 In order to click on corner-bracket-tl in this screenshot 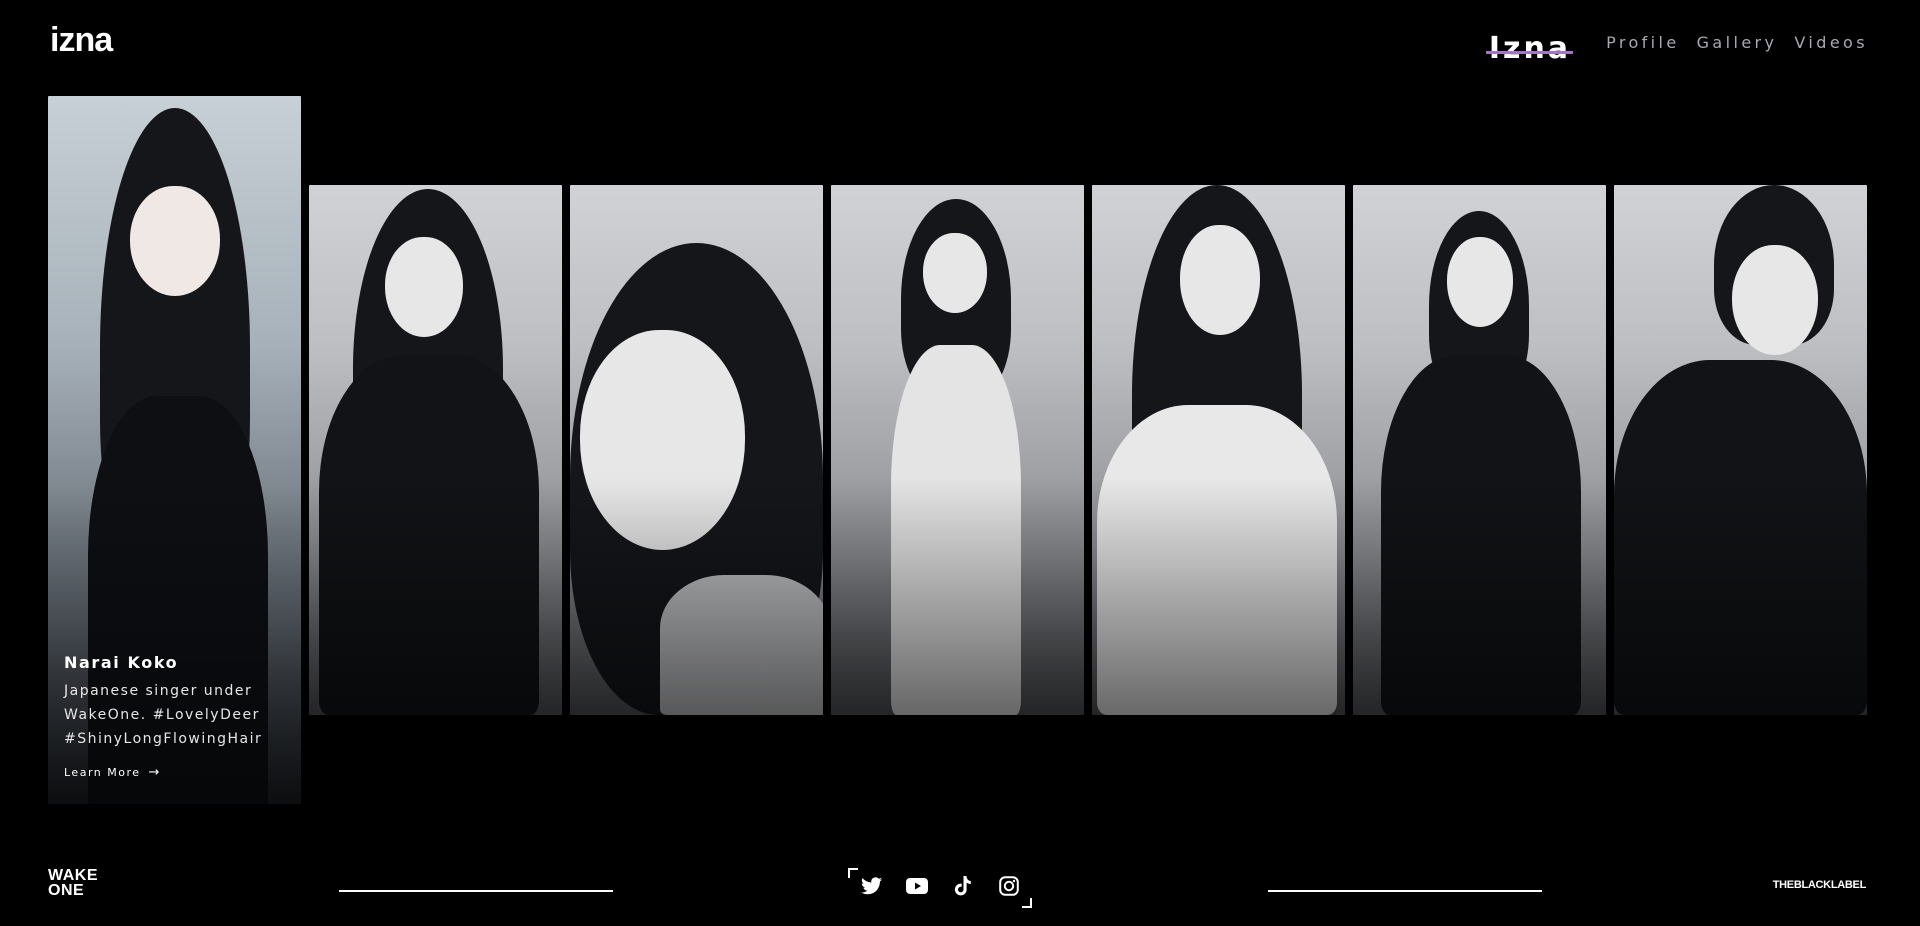, I will do `click(853, 873)`.